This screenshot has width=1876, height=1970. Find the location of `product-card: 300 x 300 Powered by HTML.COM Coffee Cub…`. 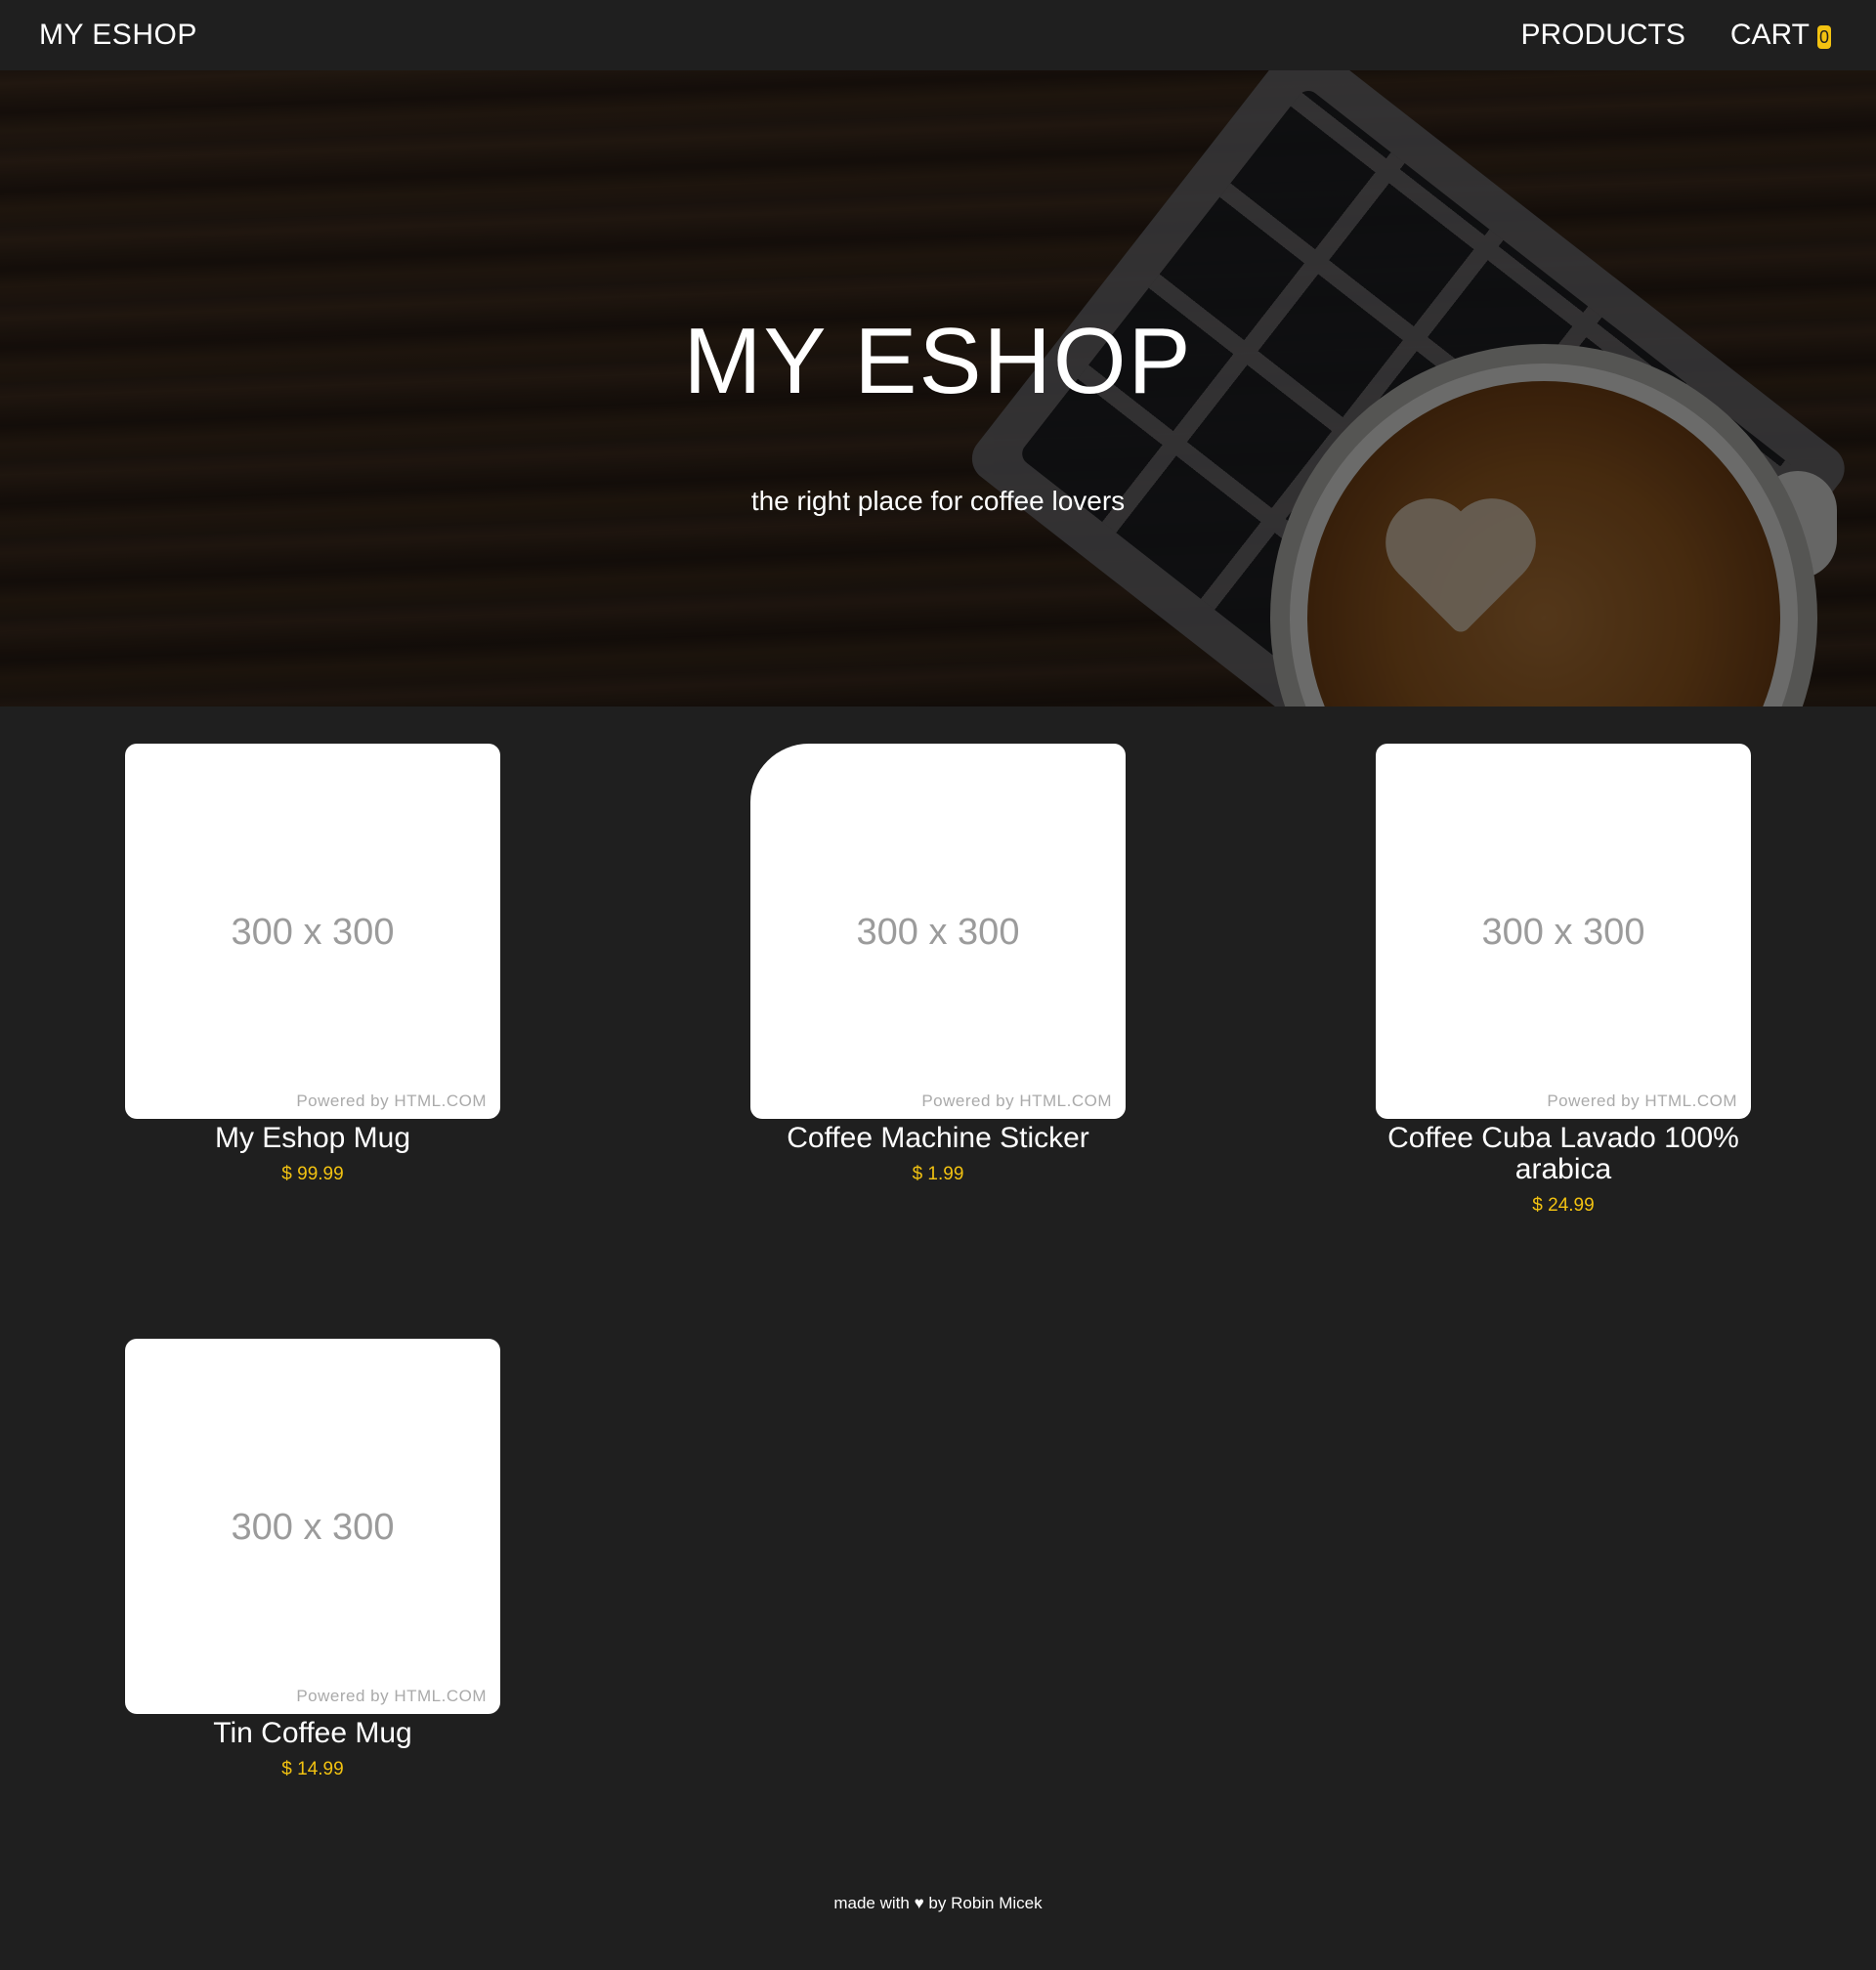

product-card: 300 x 300 Powered by HTML.COM Coffee Cub… is located at coordinates (1563, 980).